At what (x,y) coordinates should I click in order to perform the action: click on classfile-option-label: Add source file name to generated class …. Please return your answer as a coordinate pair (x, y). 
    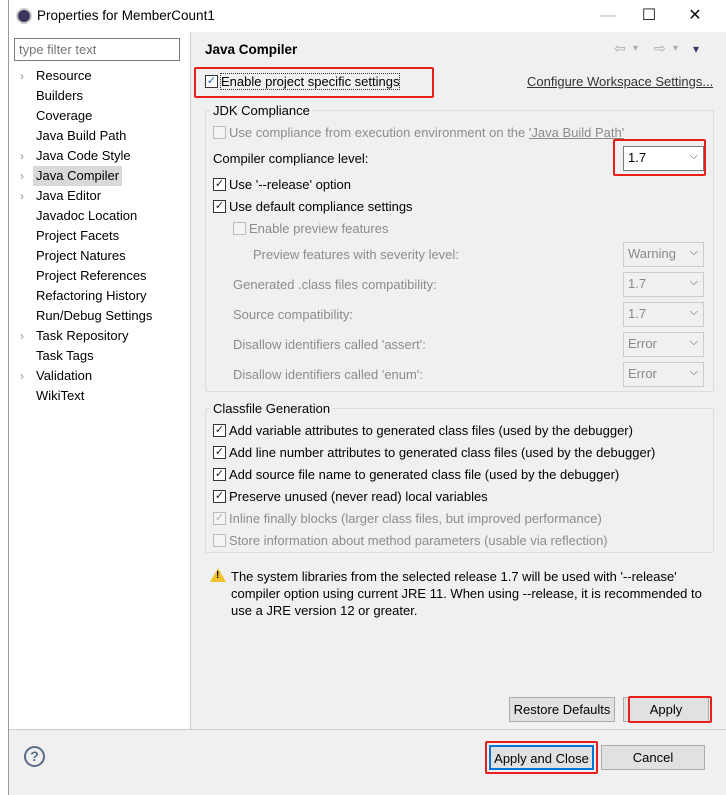
    Looking at the image, I should click on (424, 474).